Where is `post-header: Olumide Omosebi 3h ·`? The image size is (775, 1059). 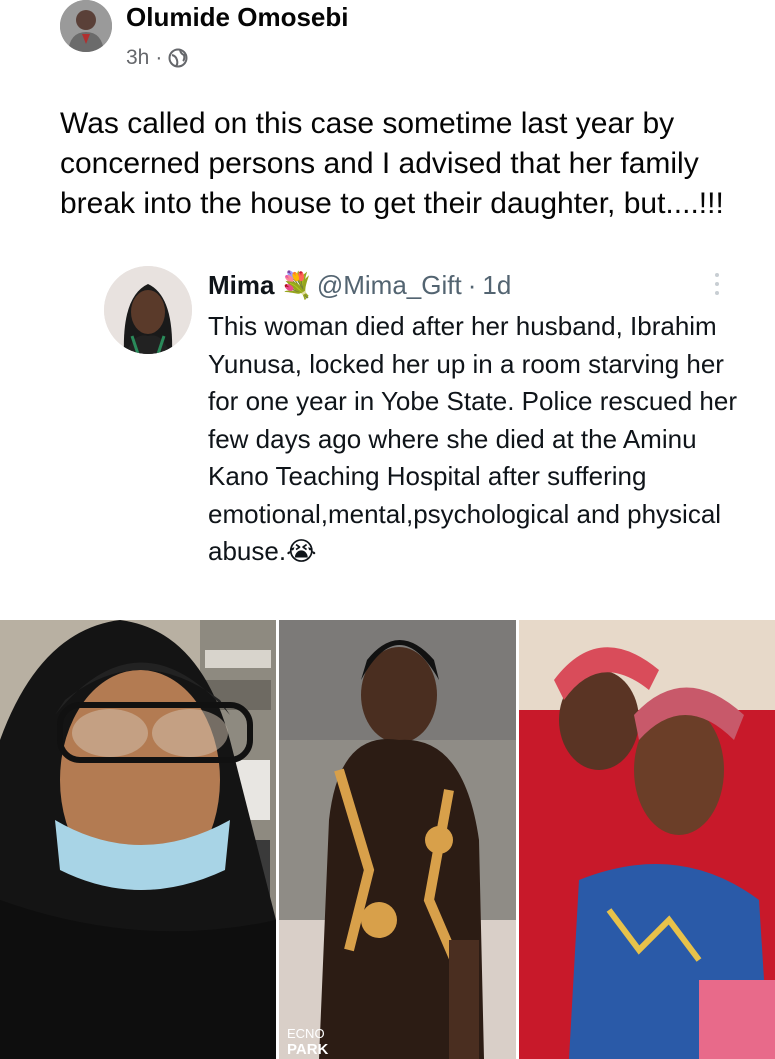 post-header: Olumide Omosebi 3h · is located at coordinates (410, 40).